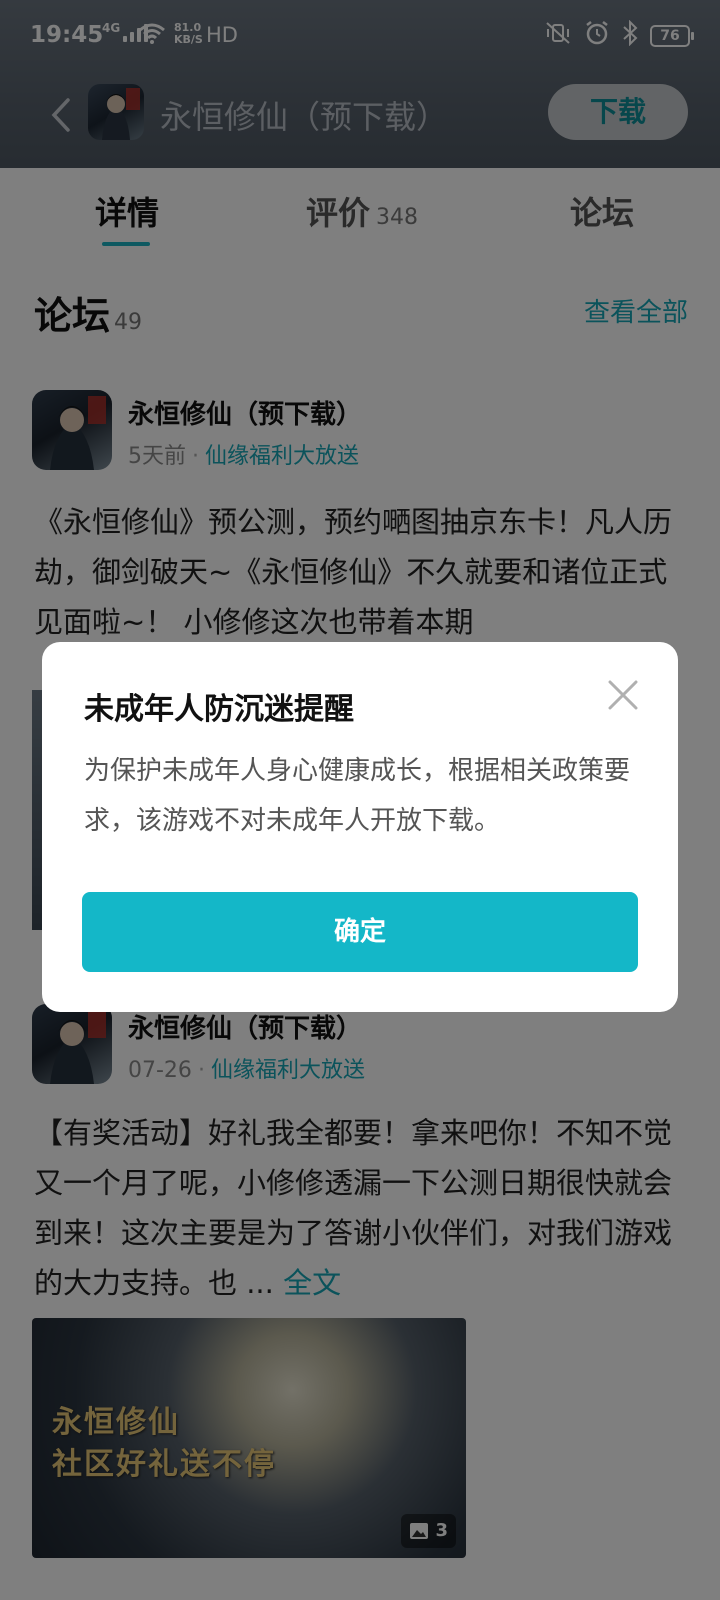 The height and width of the screenshot is (1600, 720). Describe the element at coordinates (360, 932) in the screenshot. I see `confirm-button: 确定` at that location.